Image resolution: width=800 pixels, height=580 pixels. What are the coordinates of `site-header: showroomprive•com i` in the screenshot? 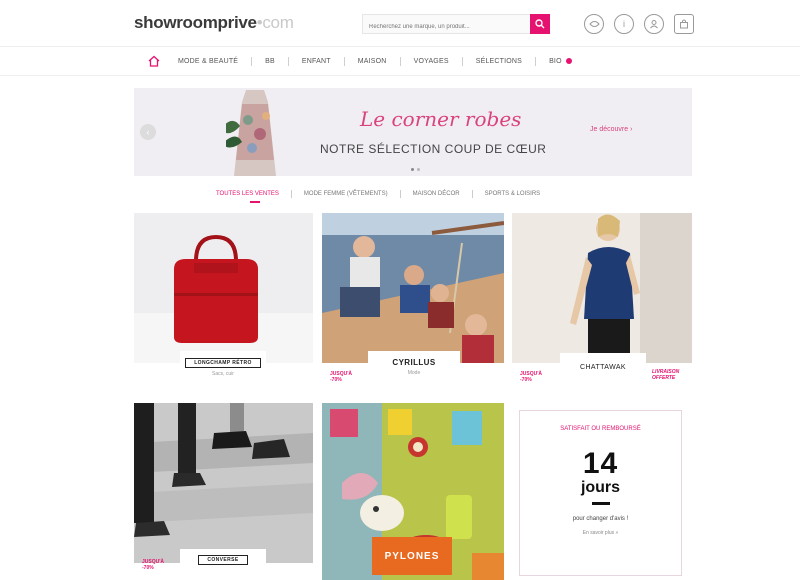 It's located at (400, 23).